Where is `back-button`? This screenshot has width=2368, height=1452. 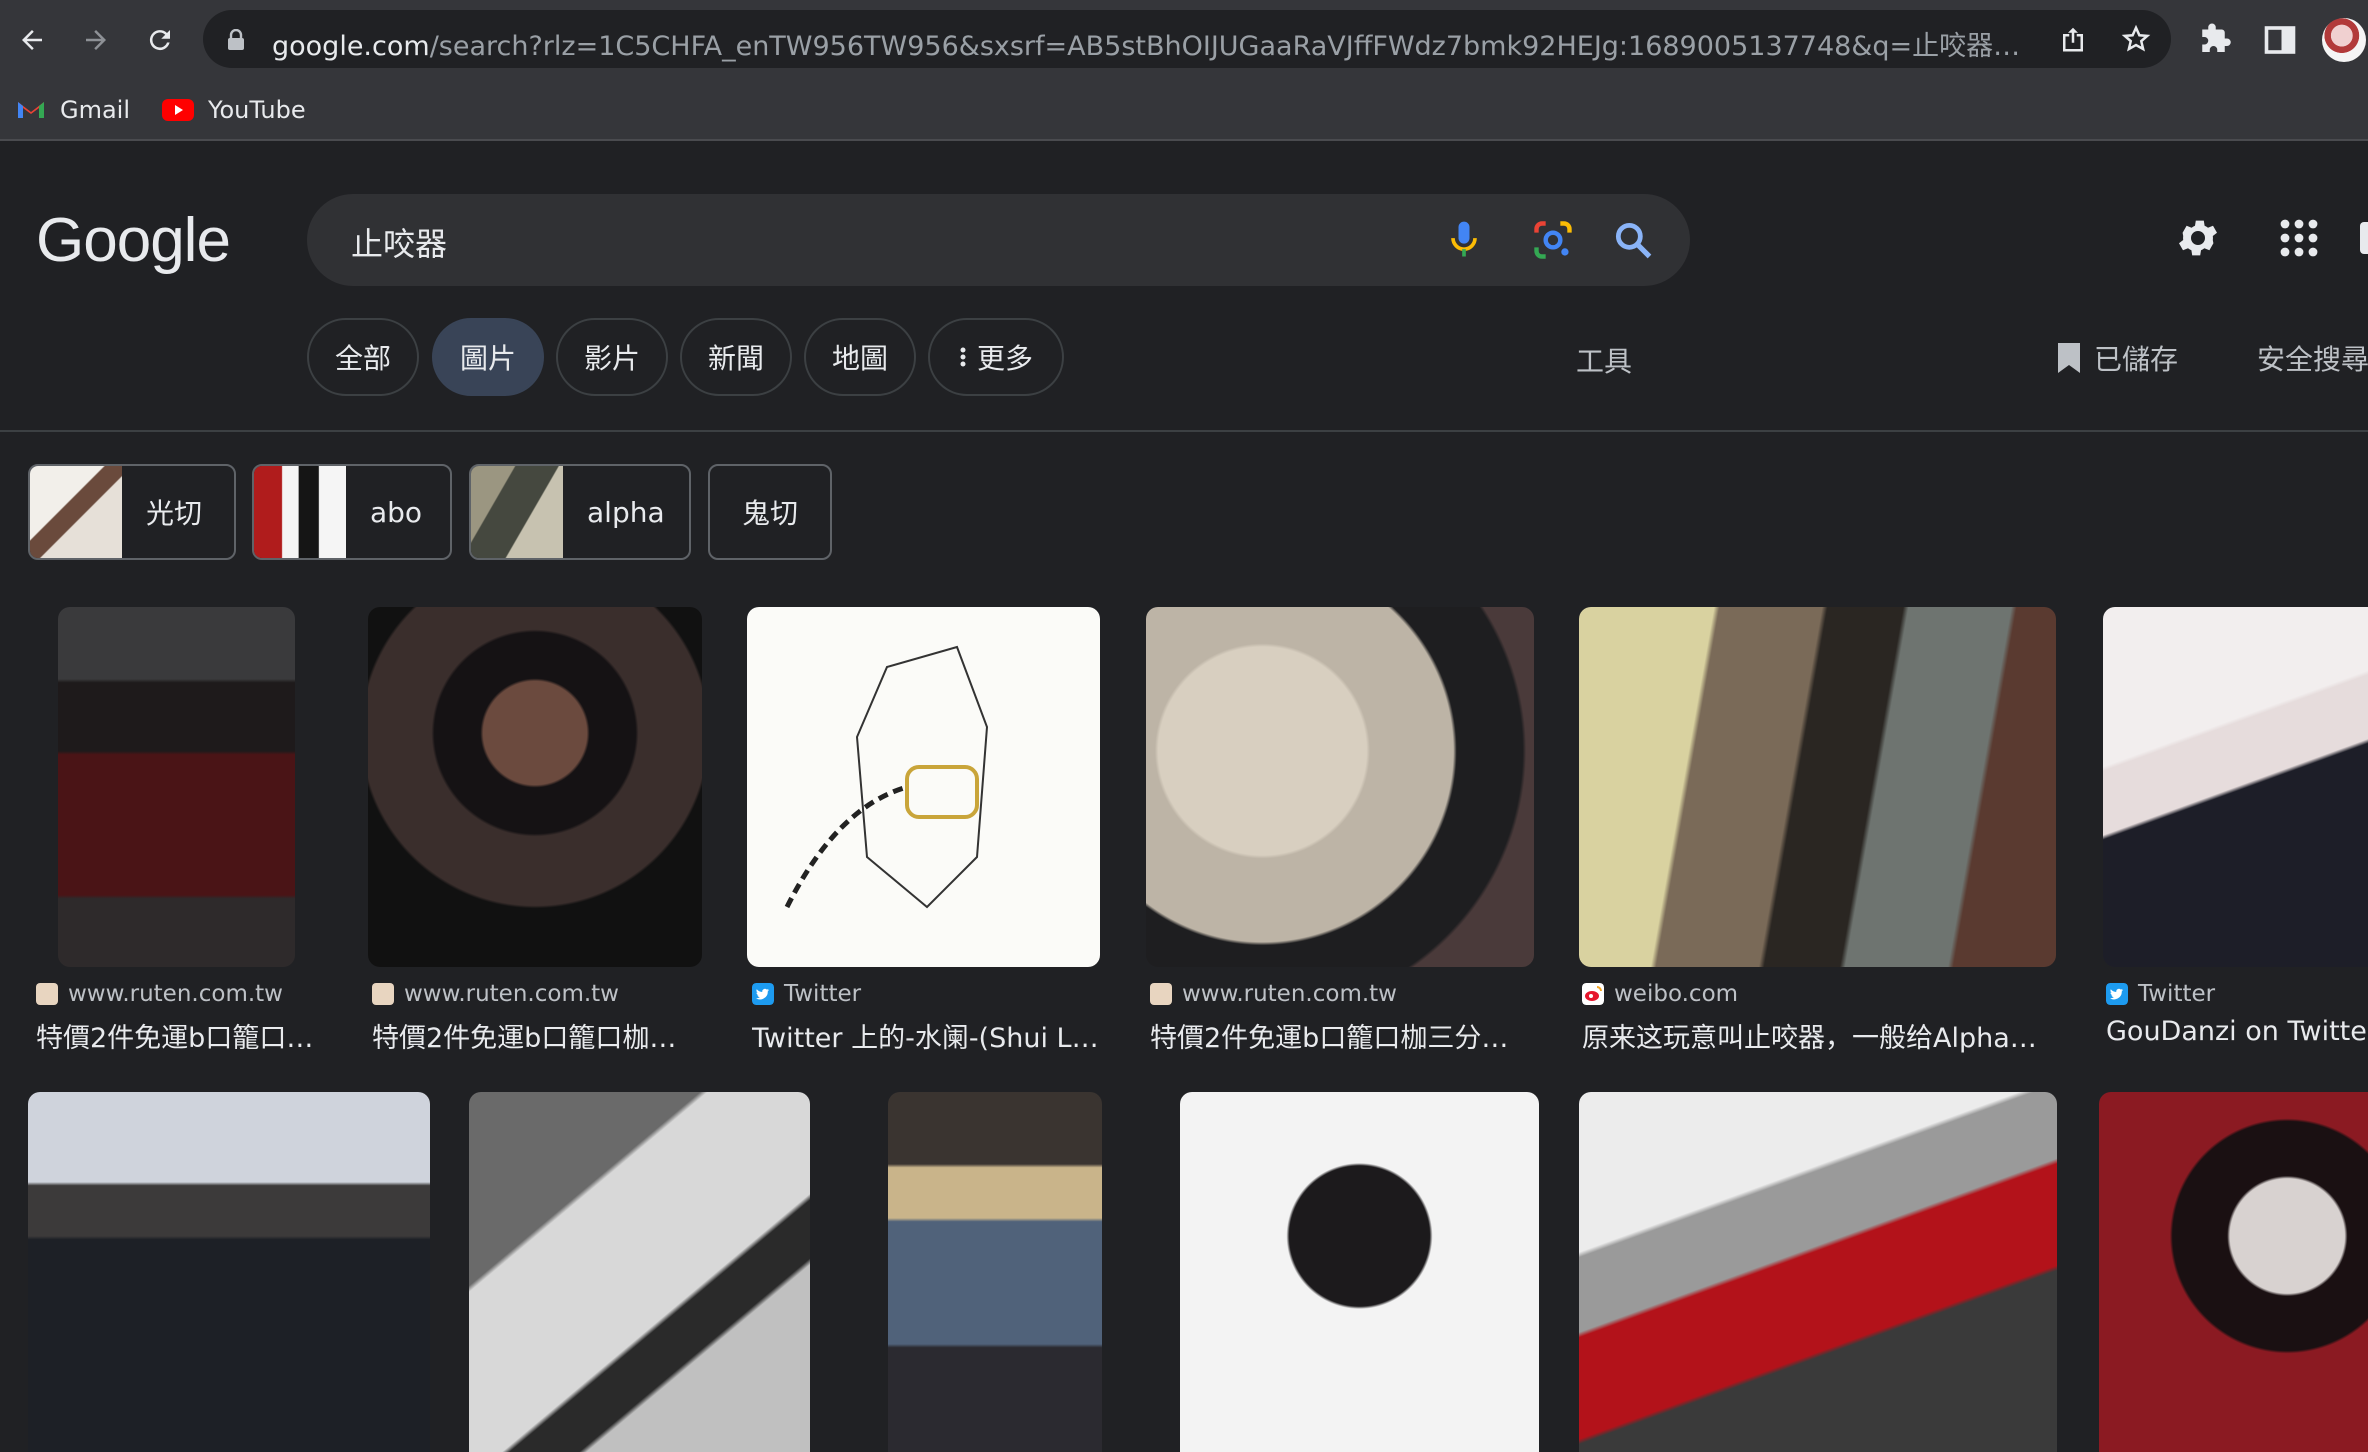
back-button is located at coordinates (32, 40).